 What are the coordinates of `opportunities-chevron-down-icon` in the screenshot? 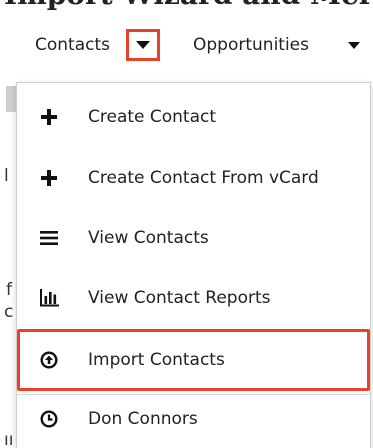 It's located at (354, 45).